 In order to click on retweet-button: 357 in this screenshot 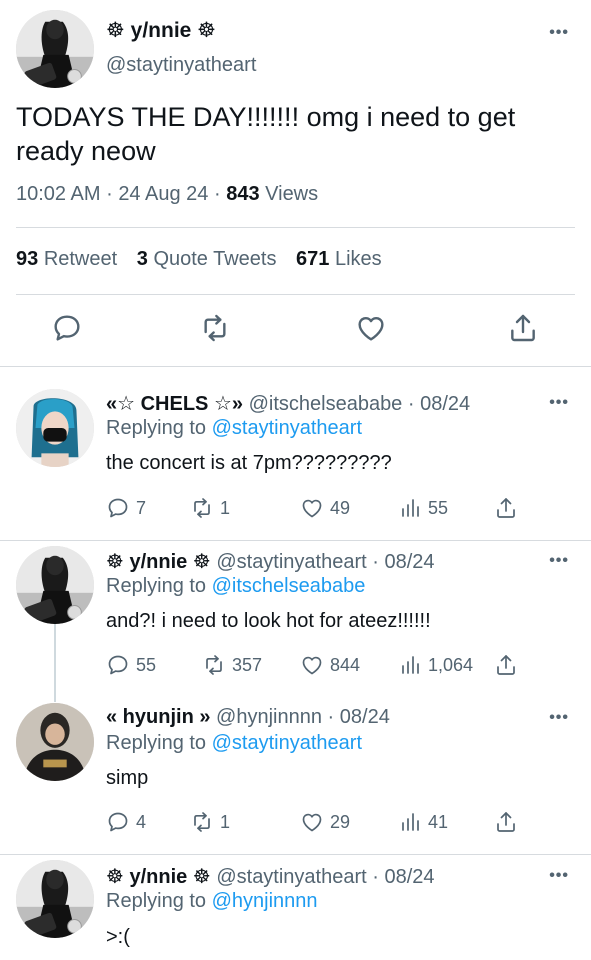, I will do `click(232, 665)`.